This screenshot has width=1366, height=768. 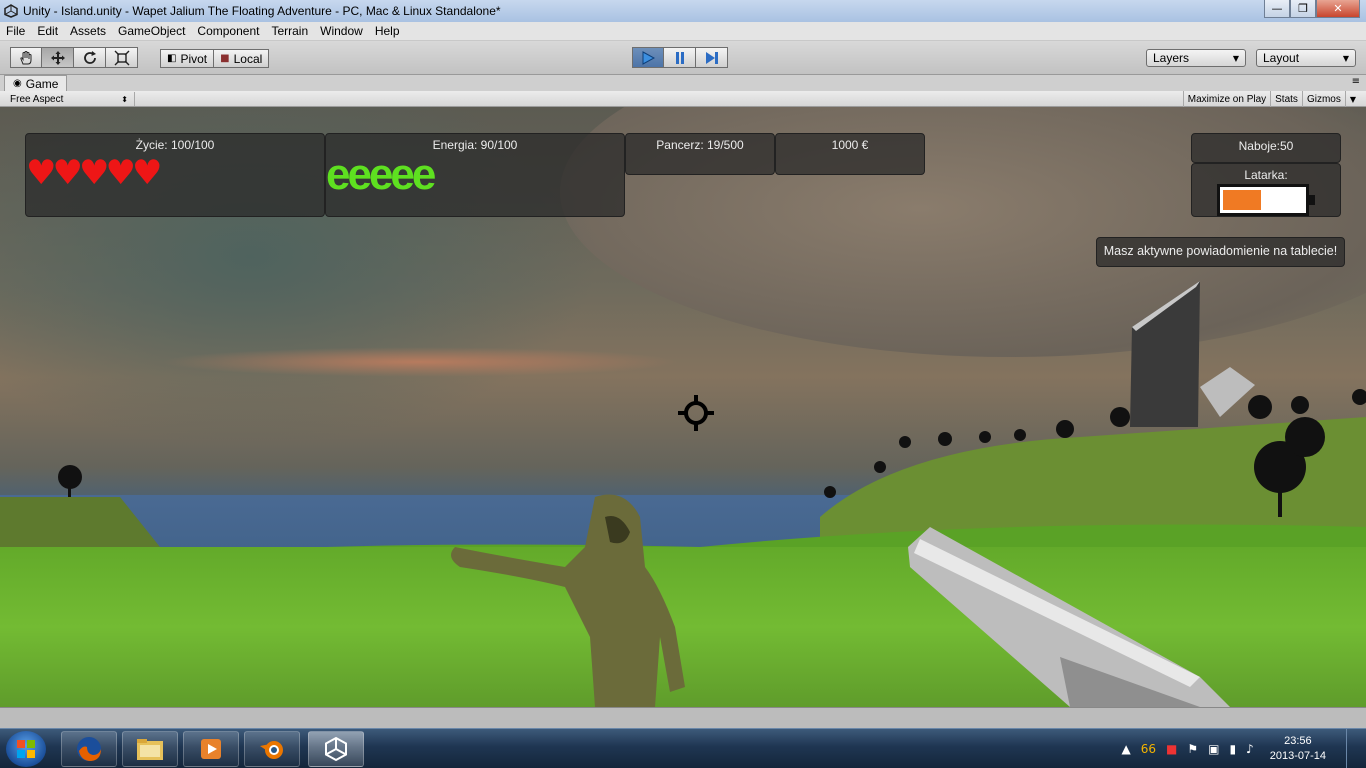 I want to click on taskbar-explorer, so click(x=150, y=749).